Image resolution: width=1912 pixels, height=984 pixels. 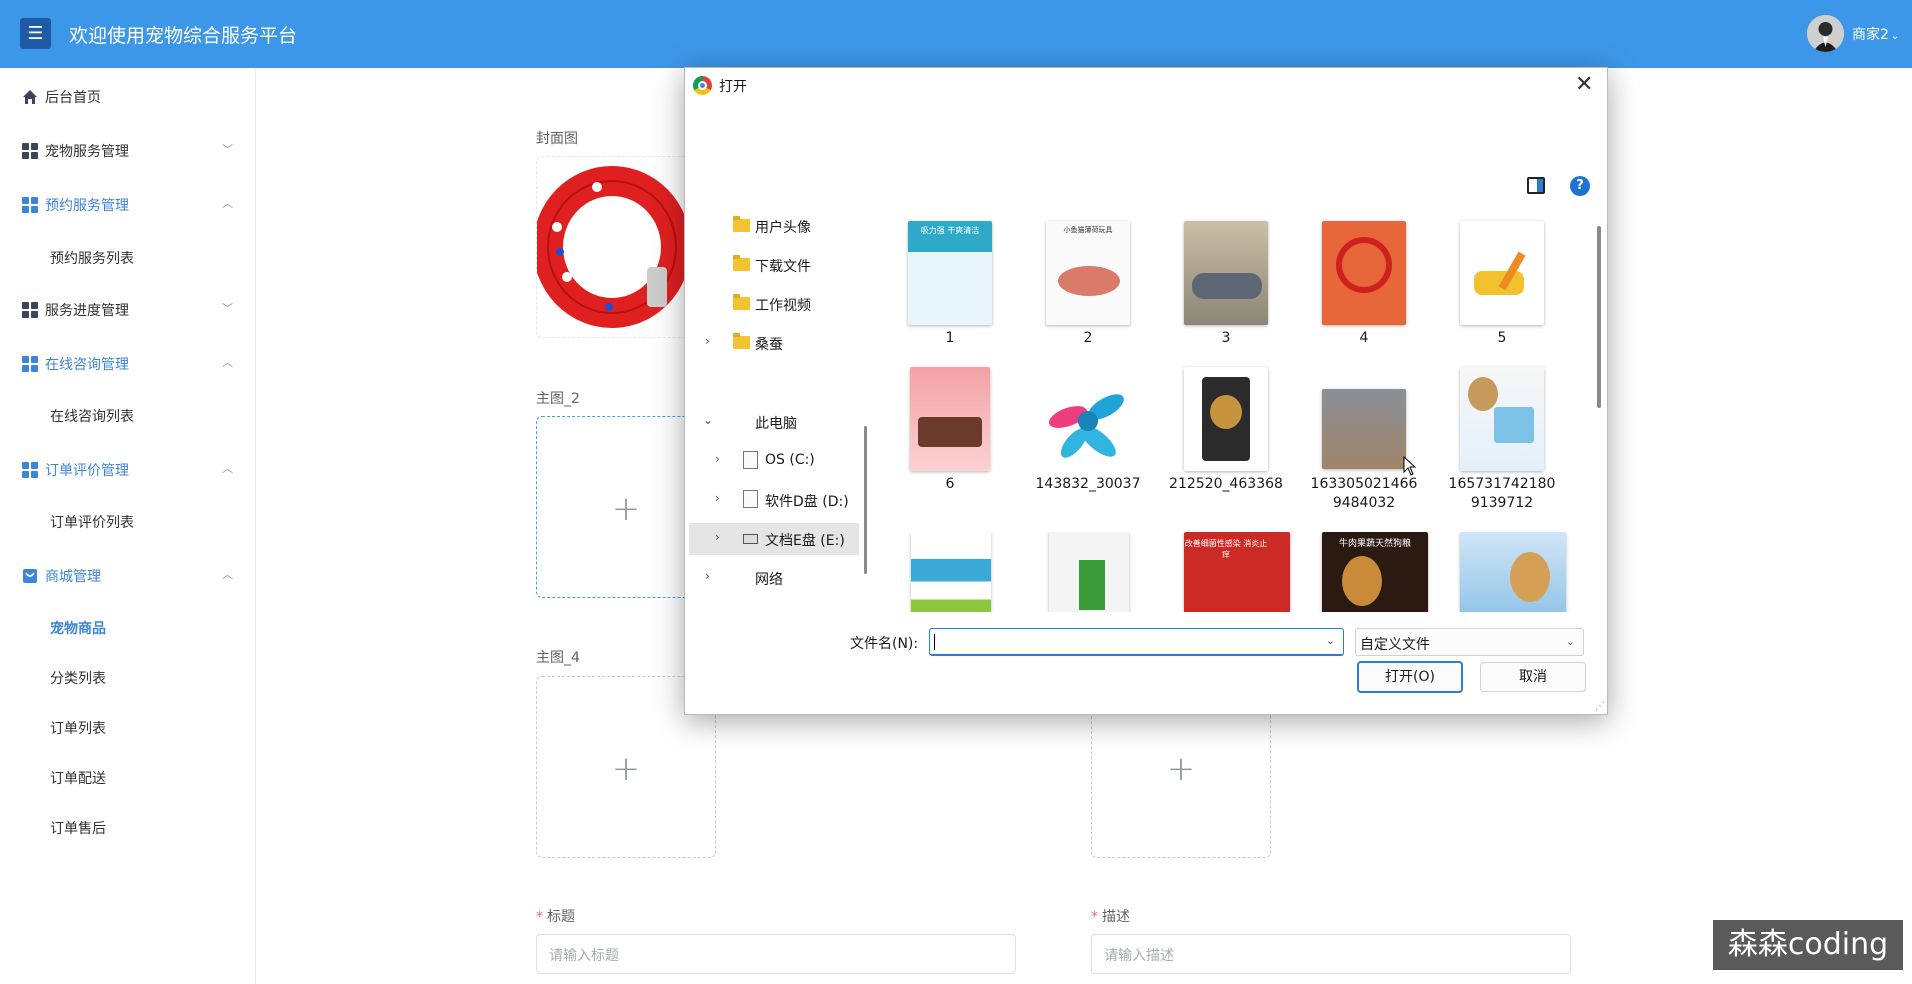 I want to click on nav-drive-c: › OS (C:), so click(x=774, y=461).